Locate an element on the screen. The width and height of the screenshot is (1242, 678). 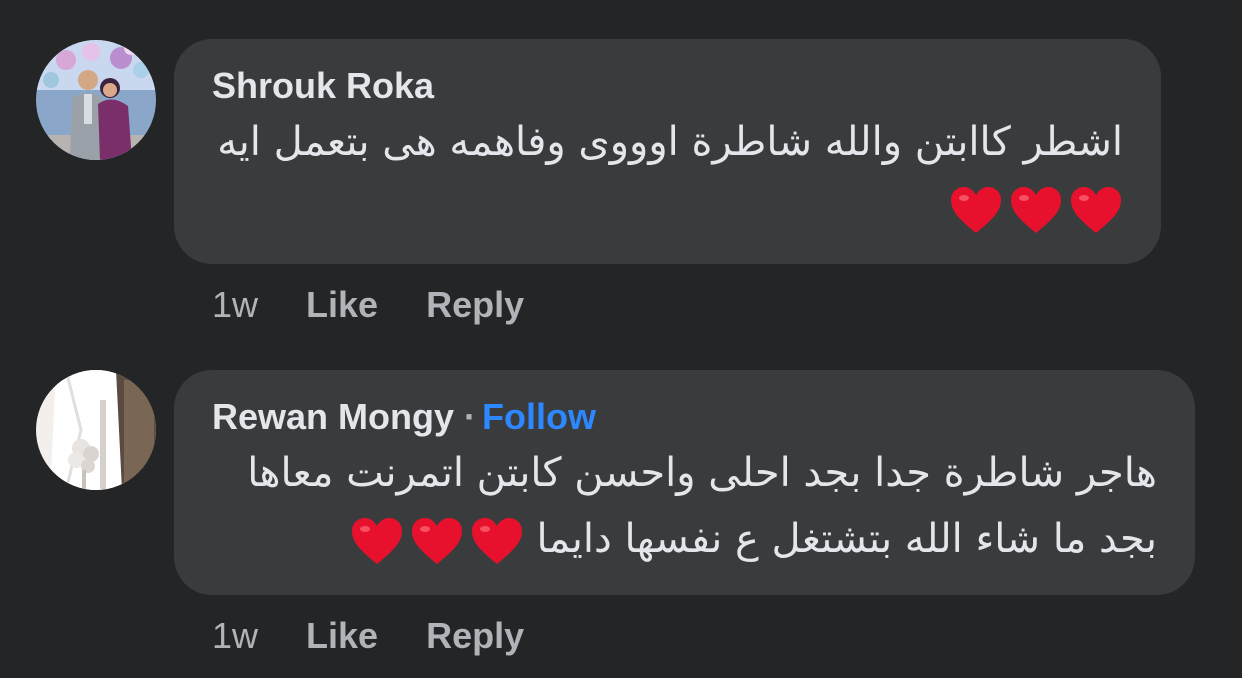
like-button: Like is located at coordinates (342, 635).